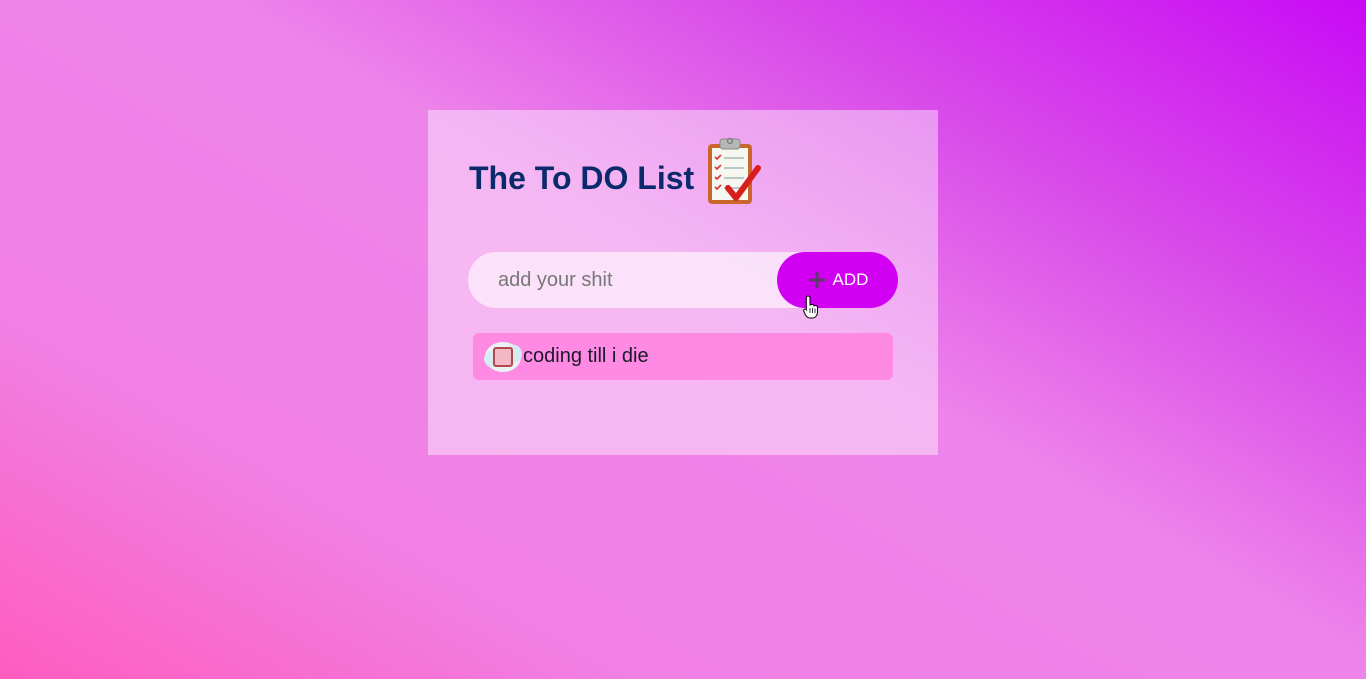  I want to click on todo-list: coding till i die, so click(683, 361).